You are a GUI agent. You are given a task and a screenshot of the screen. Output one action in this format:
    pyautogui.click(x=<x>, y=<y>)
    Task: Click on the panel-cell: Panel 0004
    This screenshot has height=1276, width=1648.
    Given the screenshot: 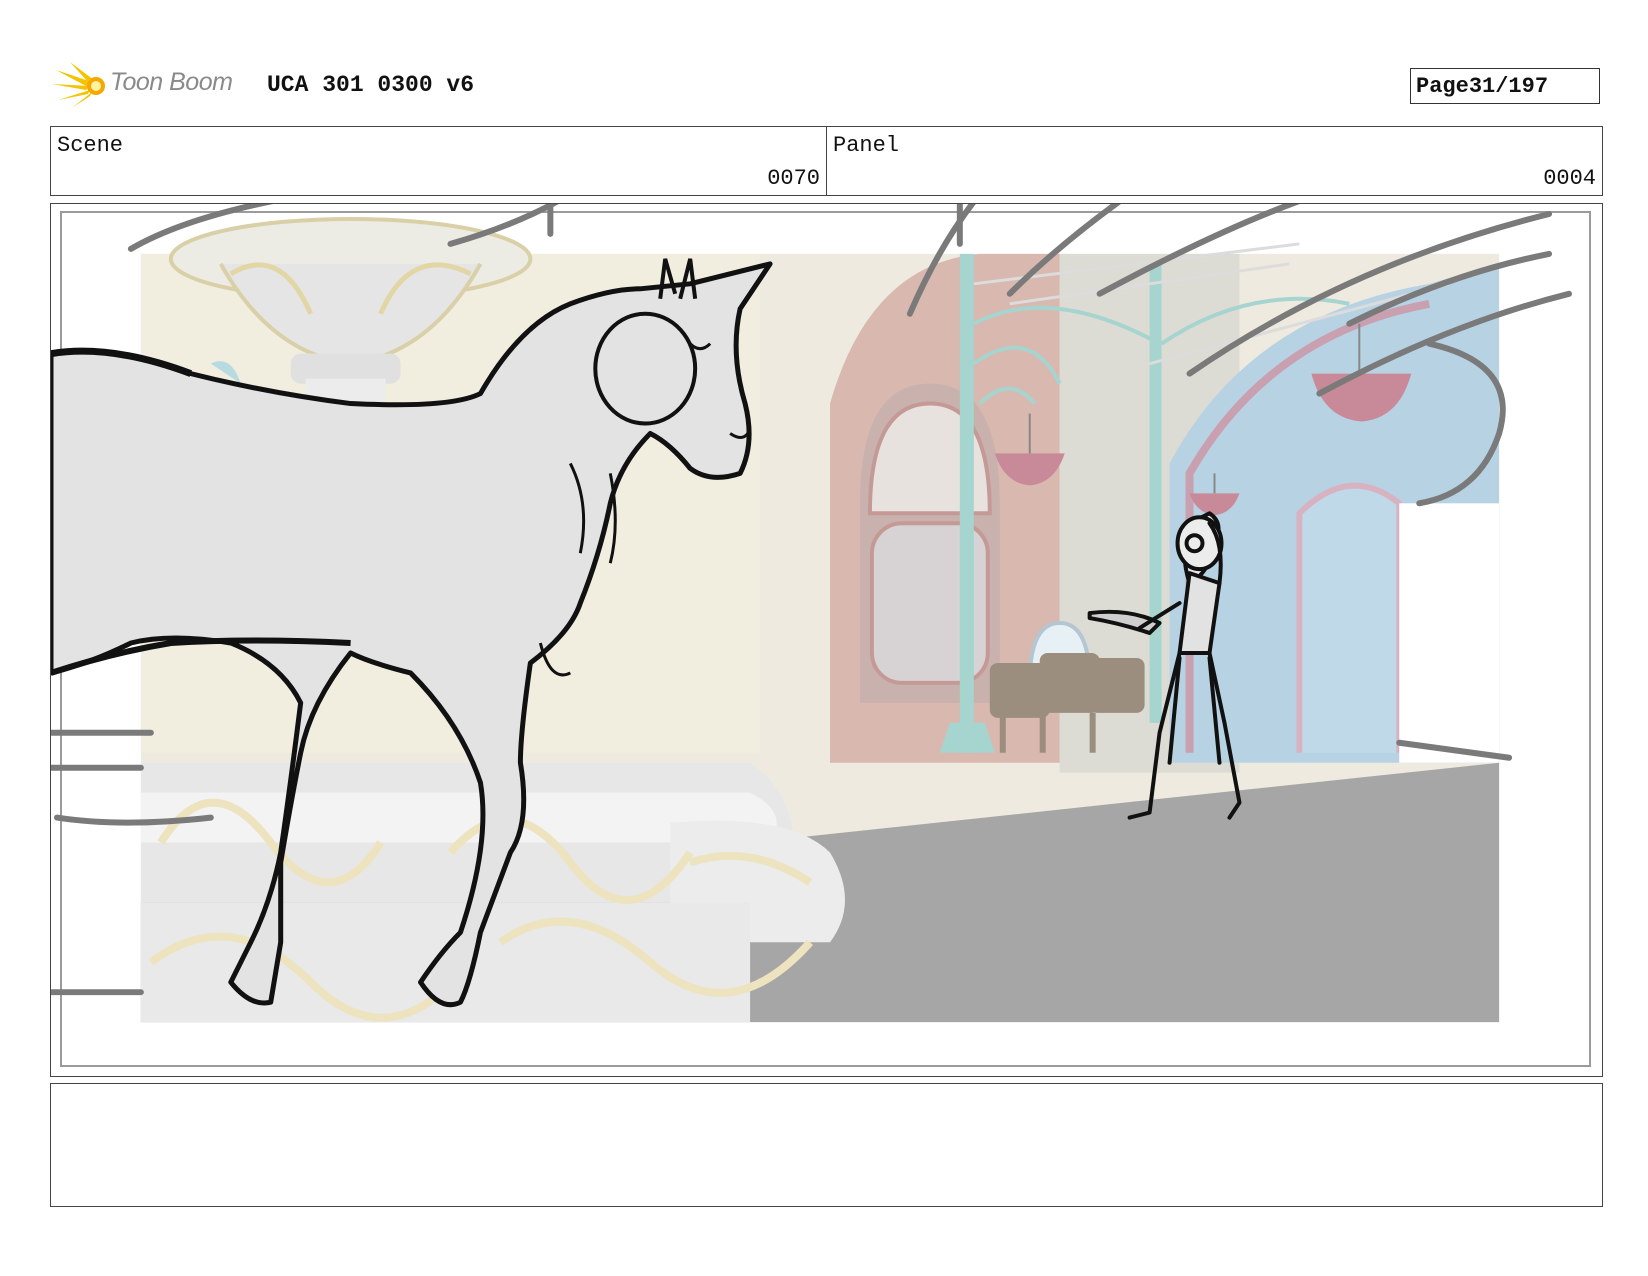 What is the action you would take?
    pyautogui.click(x=1214, y=161)
    